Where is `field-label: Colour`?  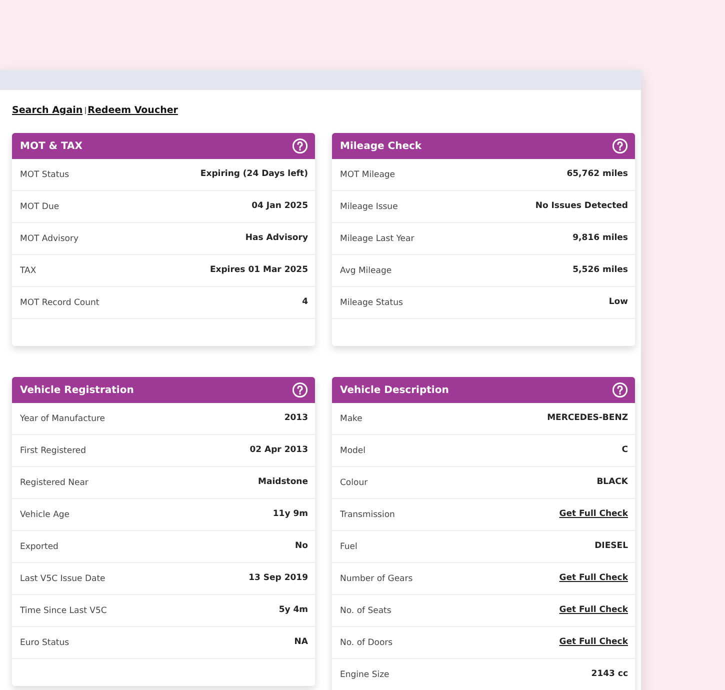
field-label: Colour is located at coordinates (354, 483).